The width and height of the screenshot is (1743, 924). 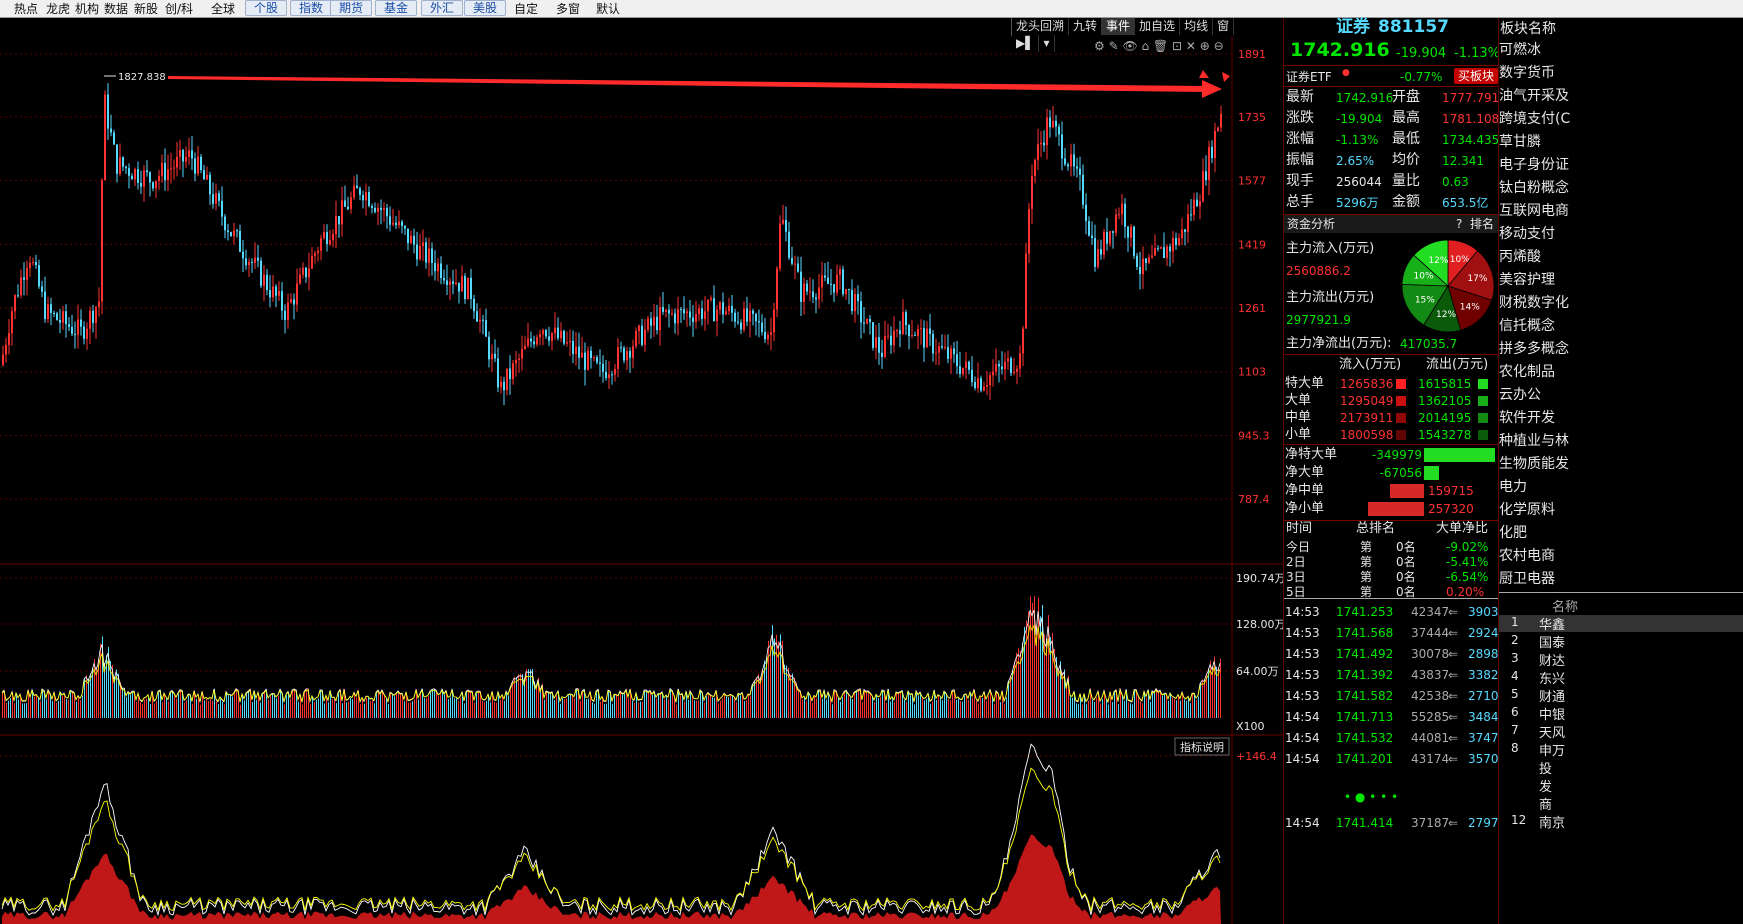 What do you see at coordinates (1197, 26) in the screenshot?
I see `toolbar-item-4: 均线` at bounding box center [1197, 26].